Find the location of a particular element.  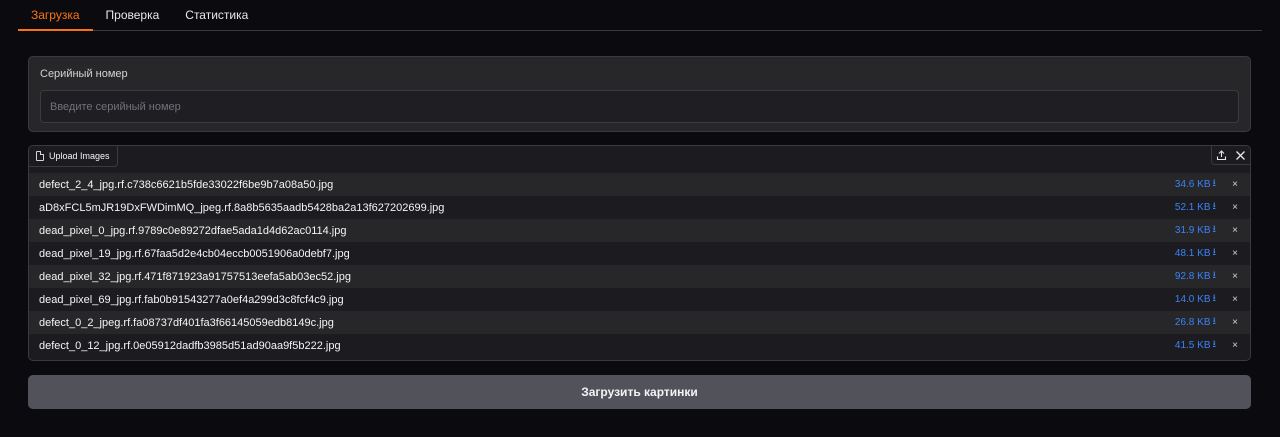

upload-icon is located at coordinates (1221, 155).